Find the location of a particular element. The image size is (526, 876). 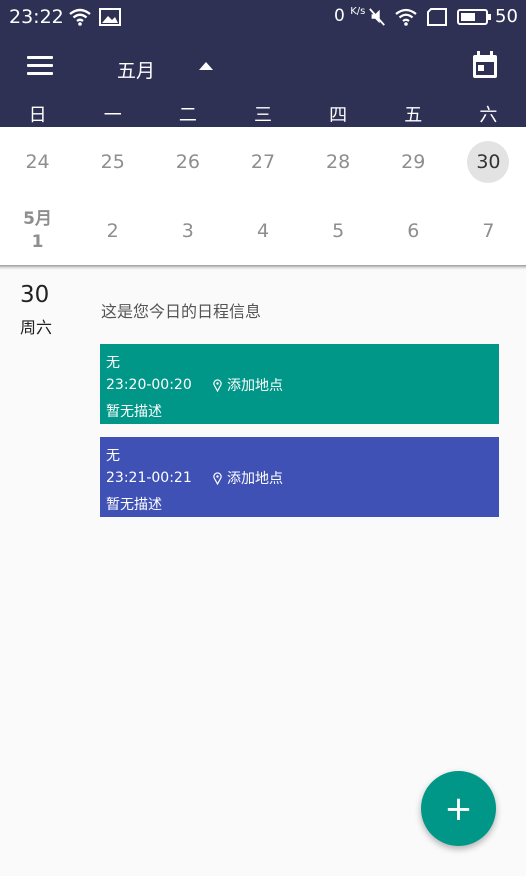

calendar-day: 2 is located at coordinates (112, 230).